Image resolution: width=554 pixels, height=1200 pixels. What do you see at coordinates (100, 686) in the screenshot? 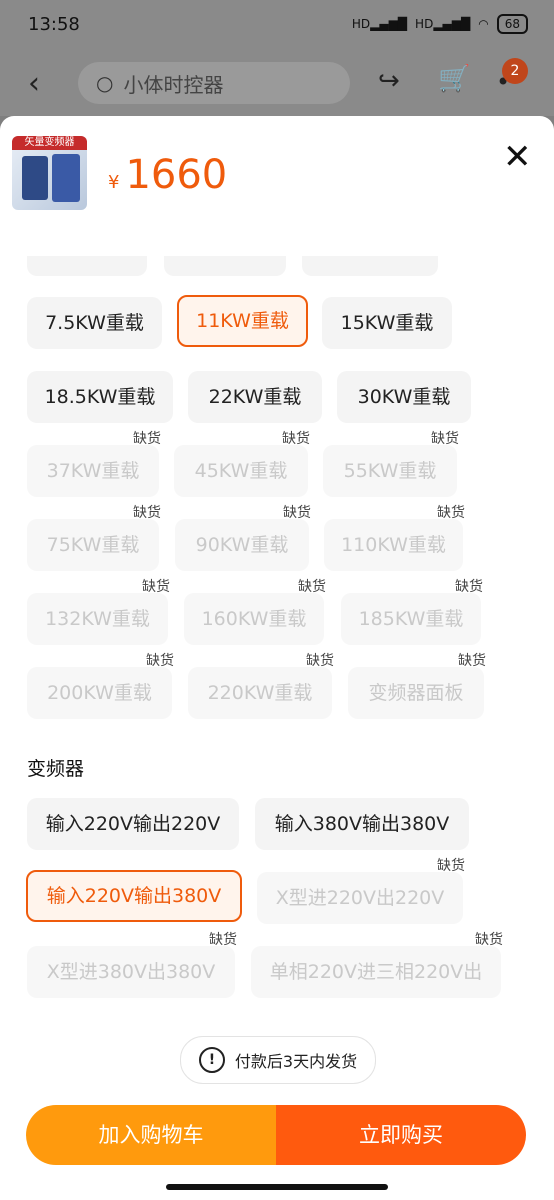
I see `option-chip-disabled: 200KW重载 缺货` at bounding box center [100, 686].